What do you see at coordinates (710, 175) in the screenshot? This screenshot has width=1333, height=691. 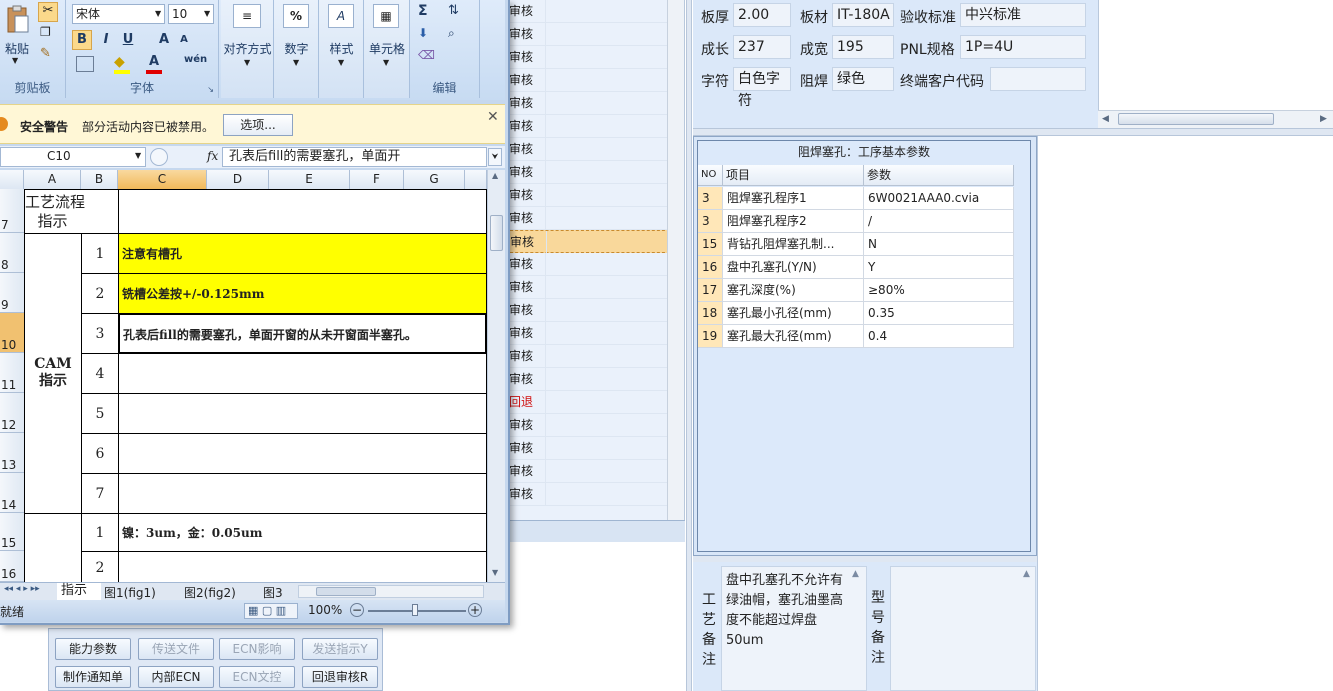 I see `col-header-no: NO` at bounding box center [710, 175].